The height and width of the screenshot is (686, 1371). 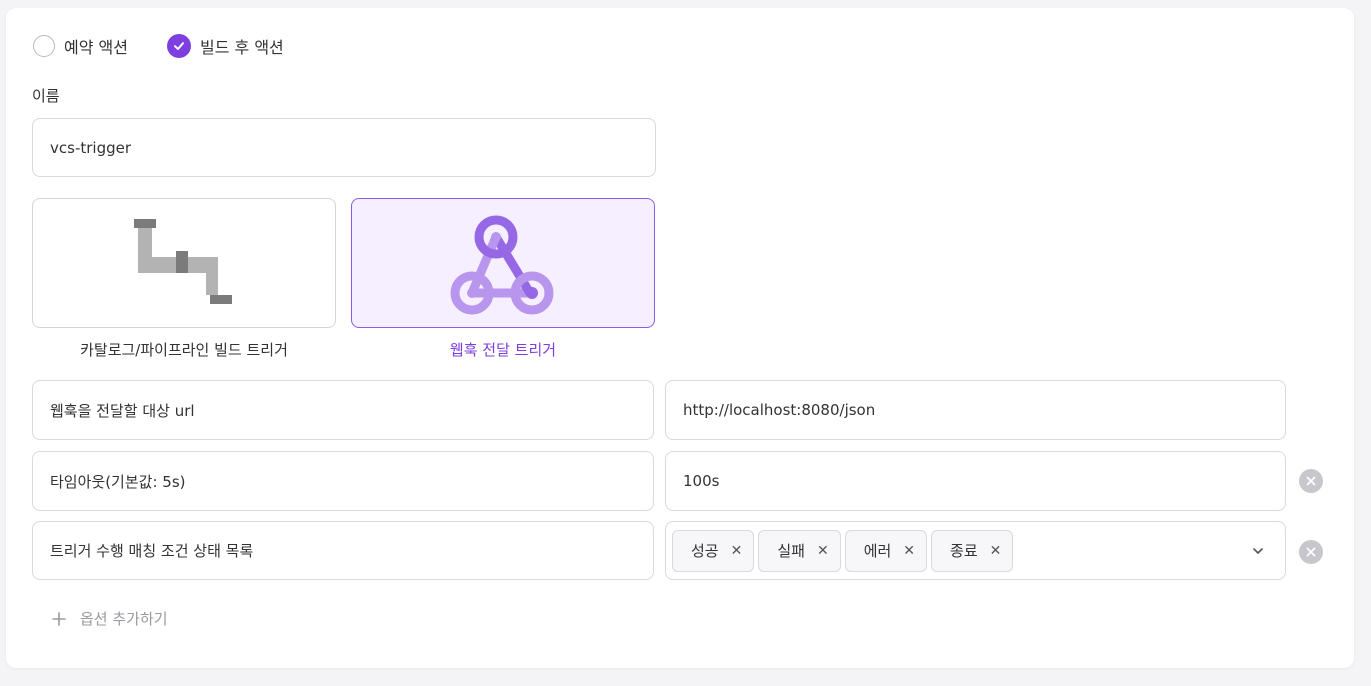 I want to click on status-tag: 성공 ✕, so click(x=713, y=550).